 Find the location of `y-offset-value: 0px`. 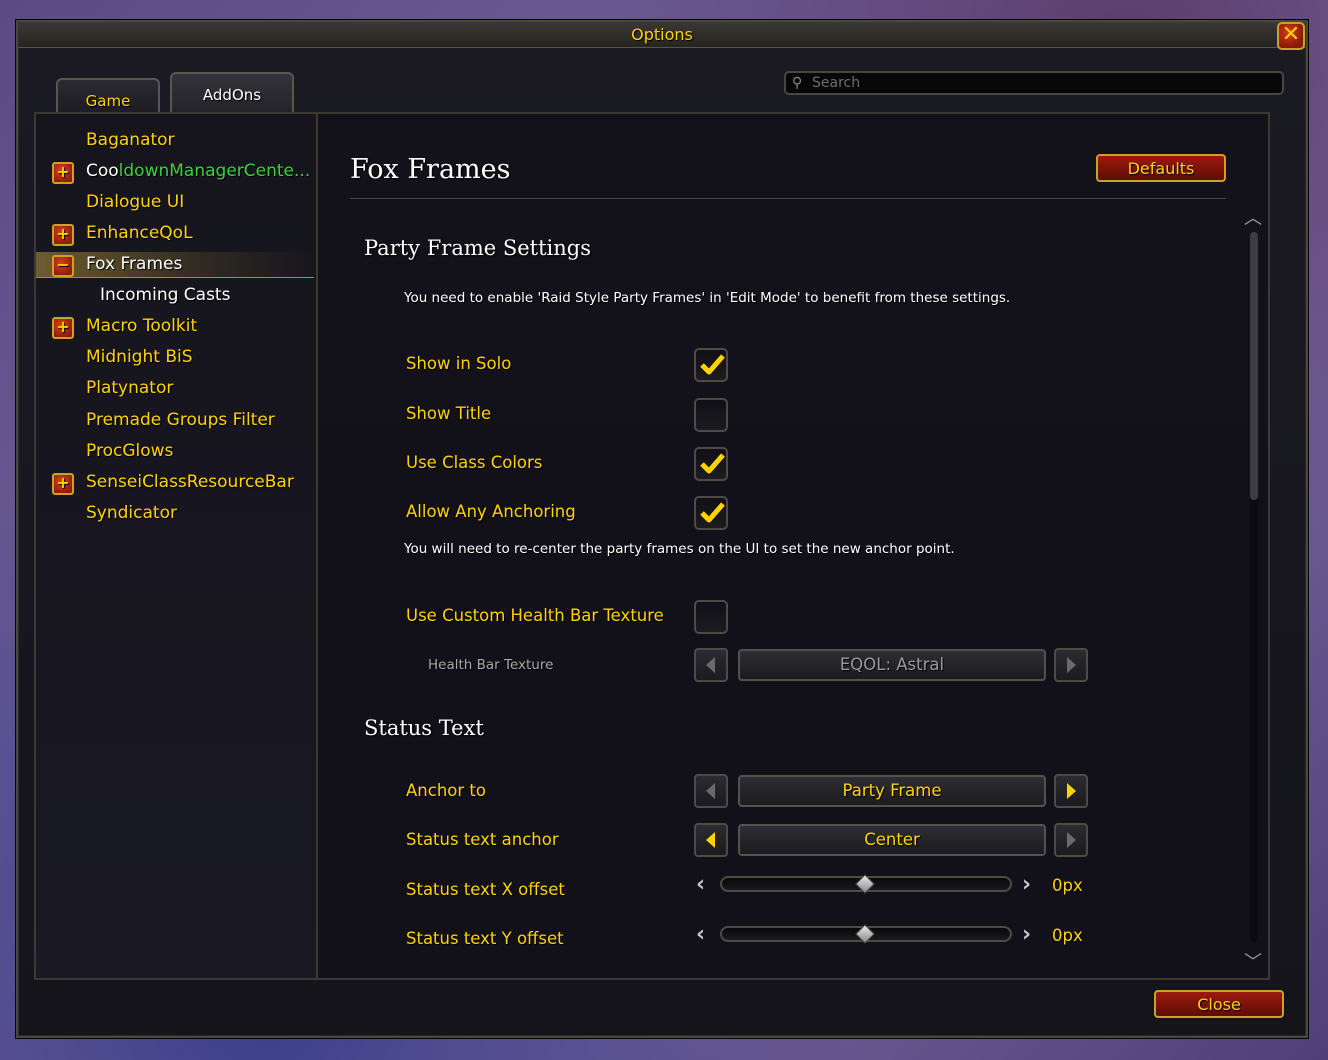

y-offset-value: 0px is located at coordinates (1067, 935).